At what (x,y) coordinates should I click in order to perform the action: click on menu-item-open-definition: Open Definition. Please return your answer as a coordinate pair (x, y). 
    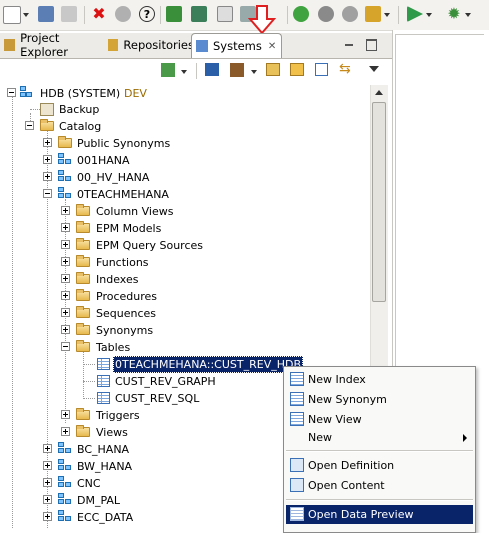
    Looking at the image, I should click on (379, 465).